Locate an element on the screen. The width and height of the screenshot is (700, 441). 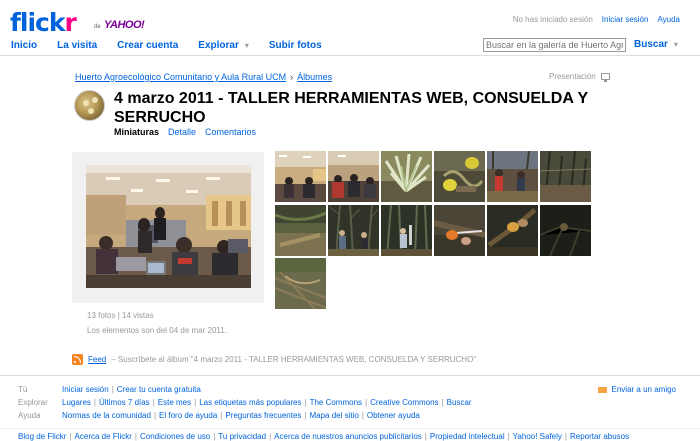
help-link: Ayuda is located at coordinates (668, 19).